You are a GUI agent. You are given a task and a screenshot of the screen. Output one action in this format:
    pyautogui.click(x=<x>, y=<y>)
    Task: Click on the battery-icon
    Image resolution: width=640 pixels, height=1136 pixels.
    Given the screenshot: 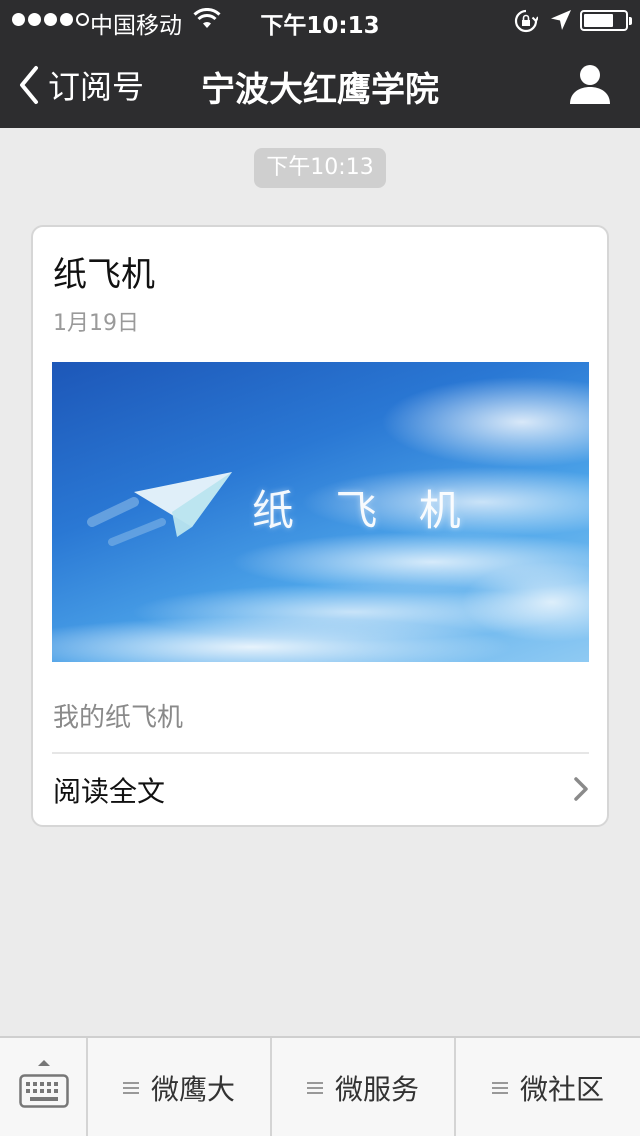 What is the action you would take?
    pyautogui.click(x=606, y=20)
    